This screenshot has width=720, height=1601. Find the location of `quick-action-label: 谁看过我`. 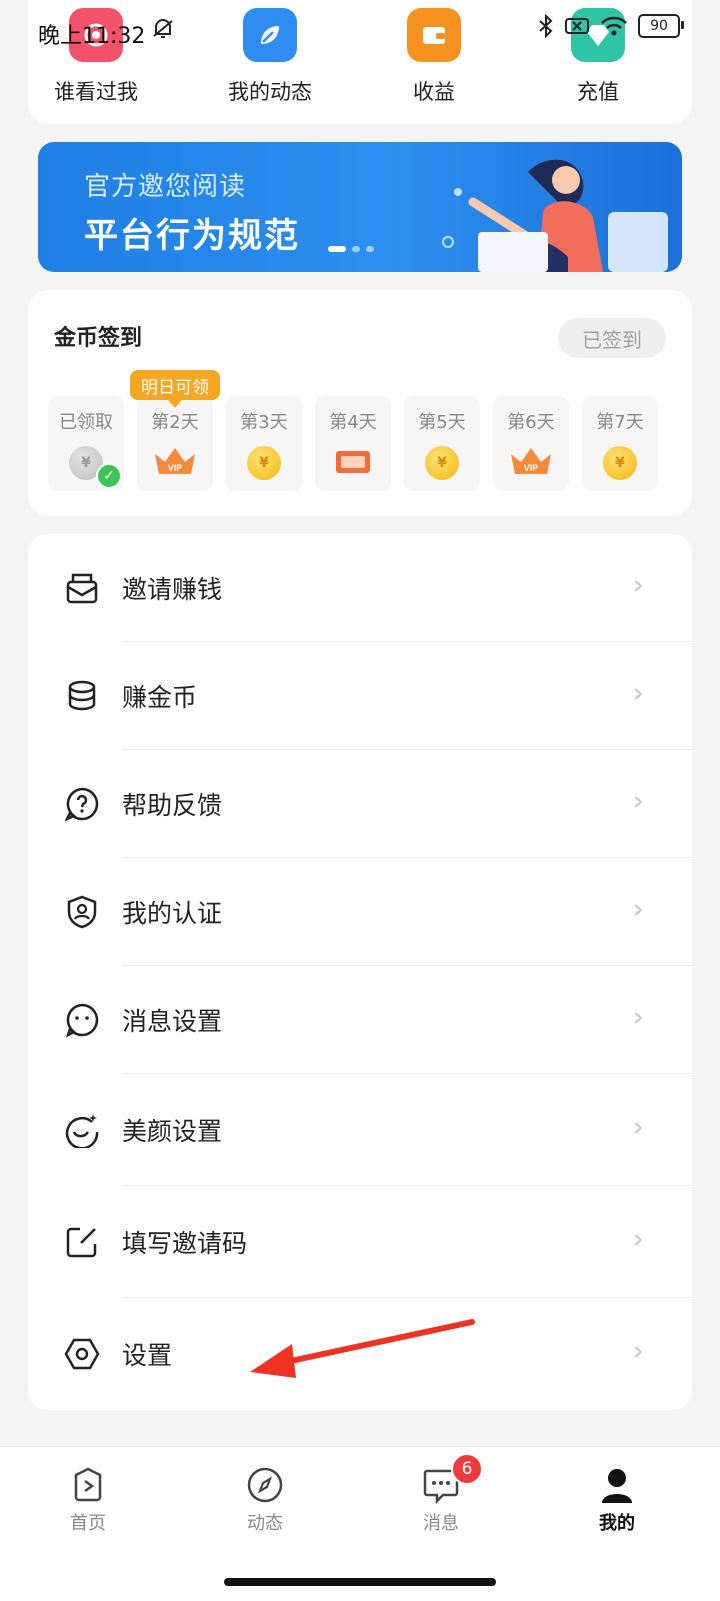

quick-action-label: 谁看过我 is located at coordinates (96, 92).